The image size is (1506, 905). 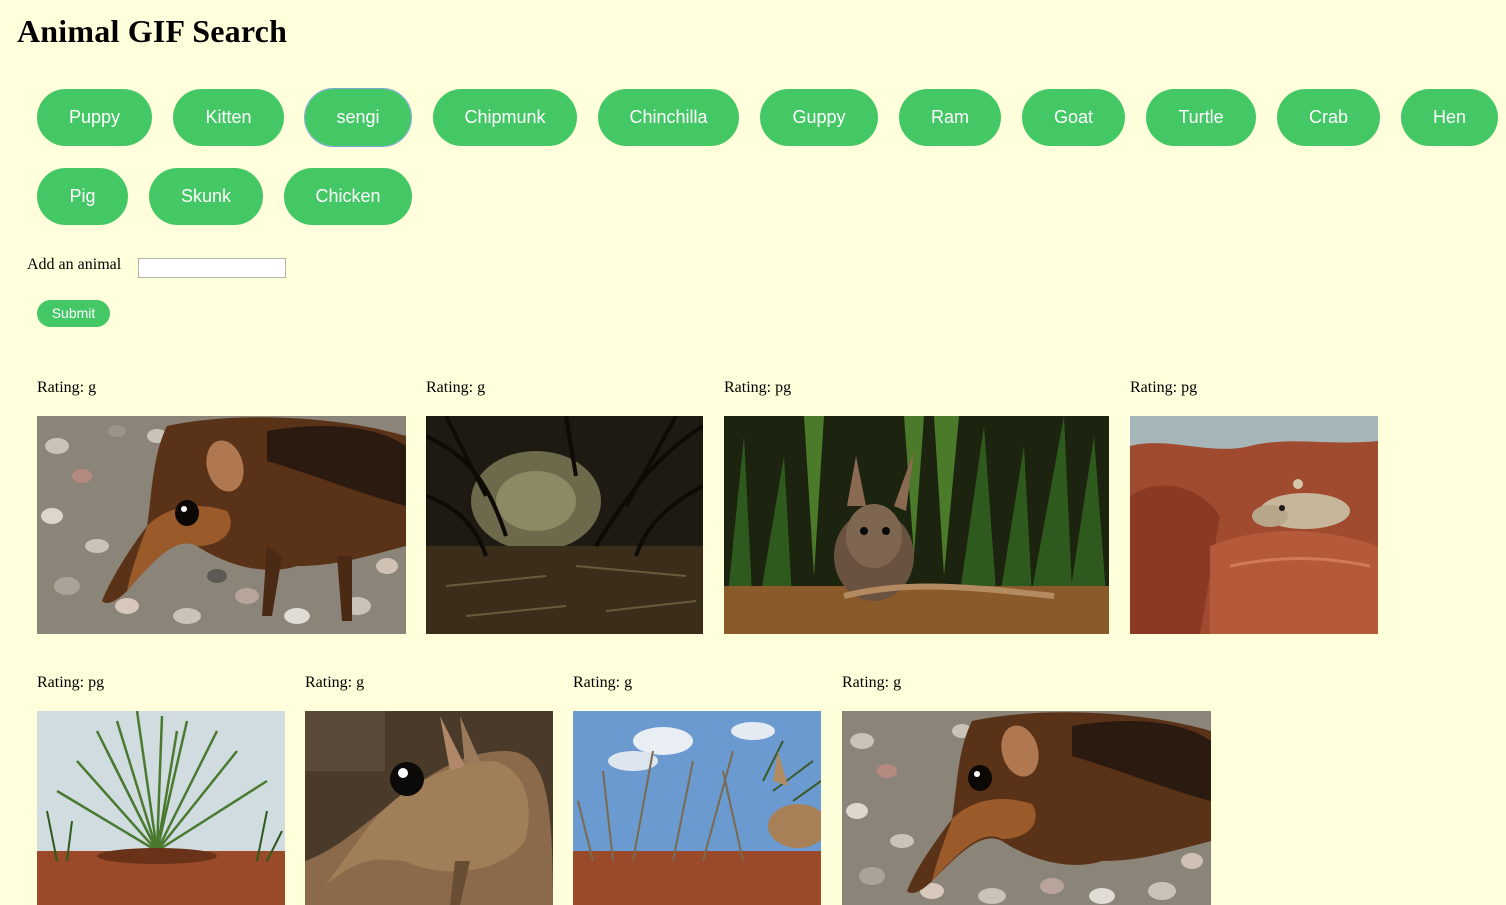 I want to click on animal-button-crab: Crab, so click(x=1328, y=117).